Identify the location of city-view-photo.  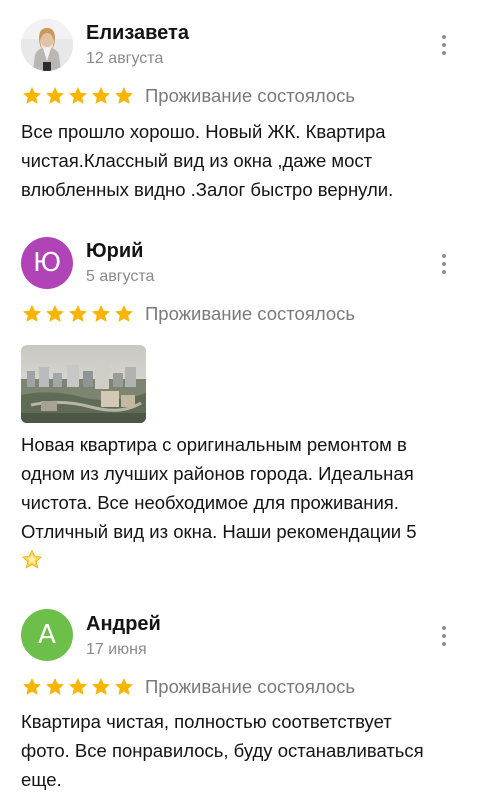
(83, 384).